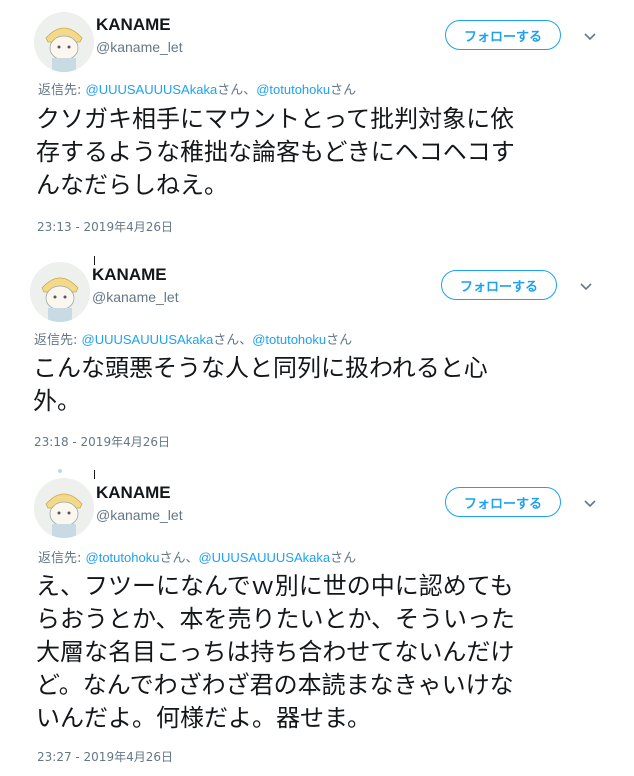 The height and width of the screenshot is (776, 634). Describe the element at coordinates (275, 119) in the screenshot. I see `tweet-text-line: クソガキ相手にマウントとって批判対象に依` at that location.